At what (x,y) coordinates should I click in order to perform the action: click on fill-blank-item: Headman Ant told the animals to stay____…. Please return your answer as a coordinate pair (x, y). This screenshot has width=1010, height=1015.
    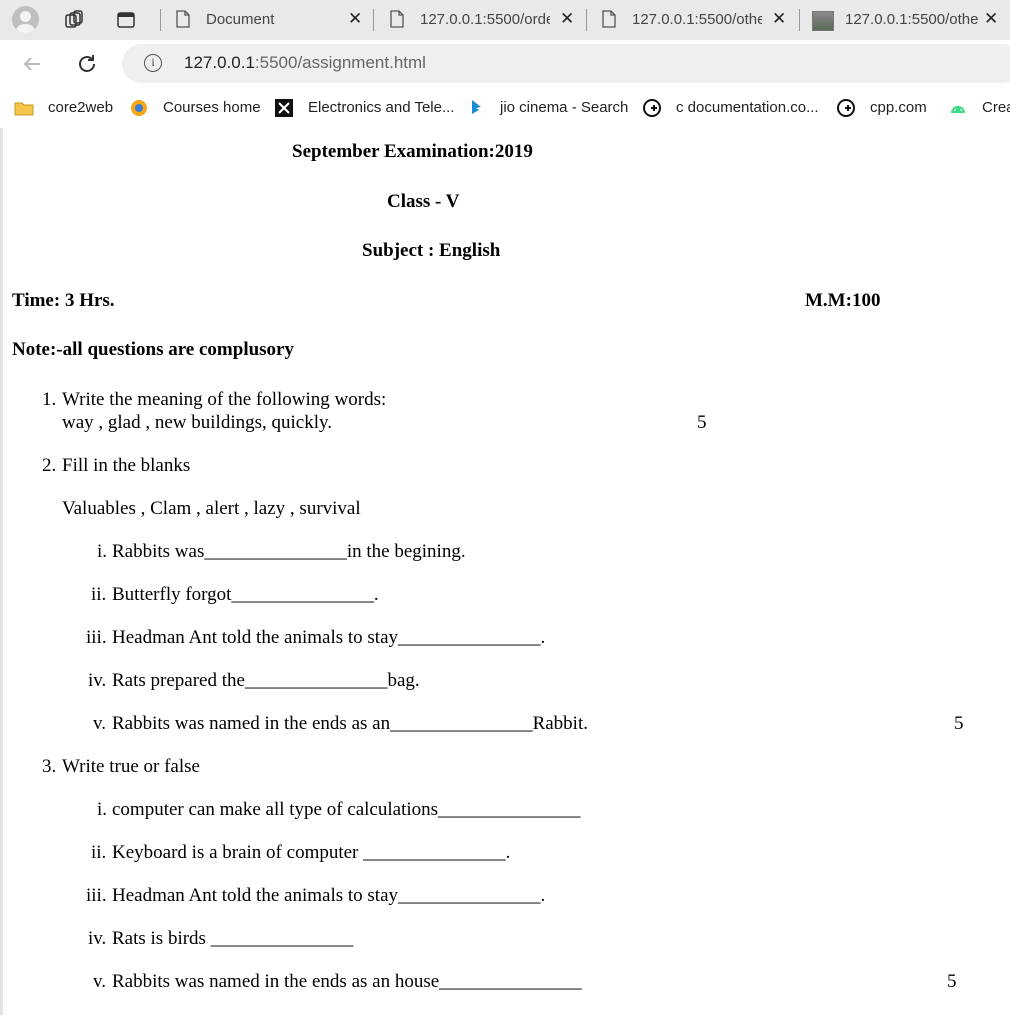
    Looking at the image, I should click on (329, 637).